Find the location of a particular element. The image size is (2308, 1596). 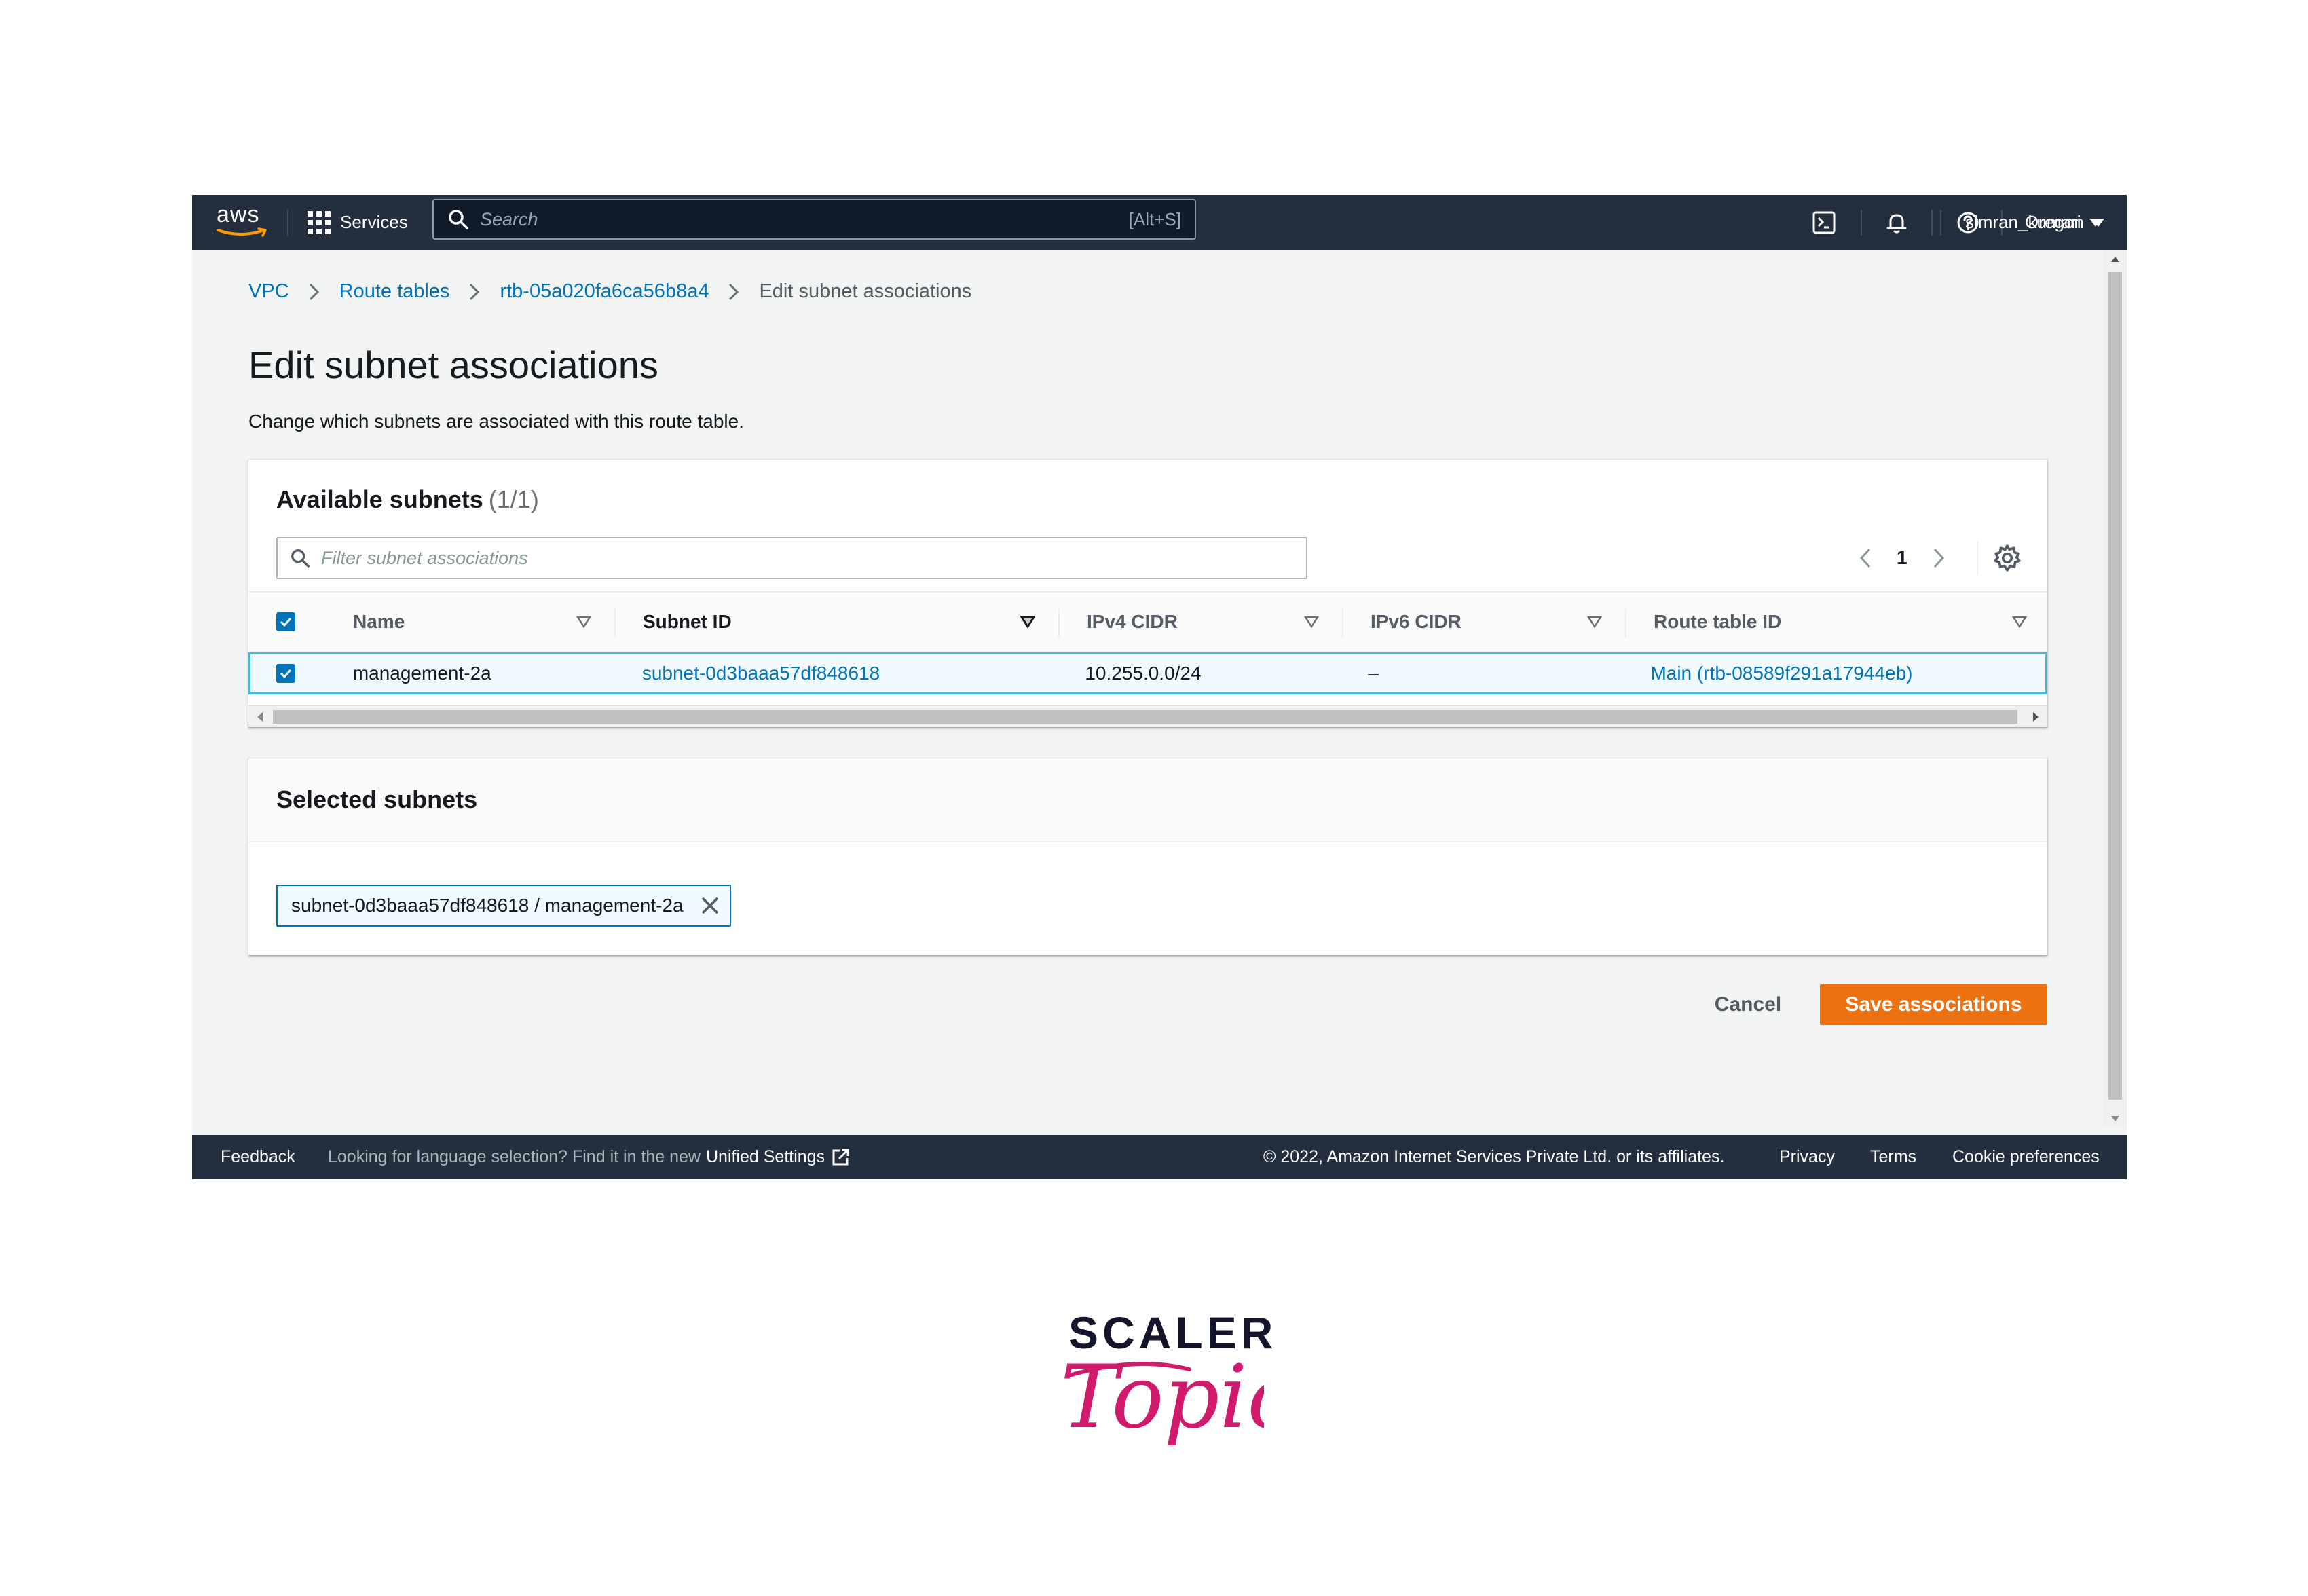

chevron-left-icon is located at coordinates (1865, 558).